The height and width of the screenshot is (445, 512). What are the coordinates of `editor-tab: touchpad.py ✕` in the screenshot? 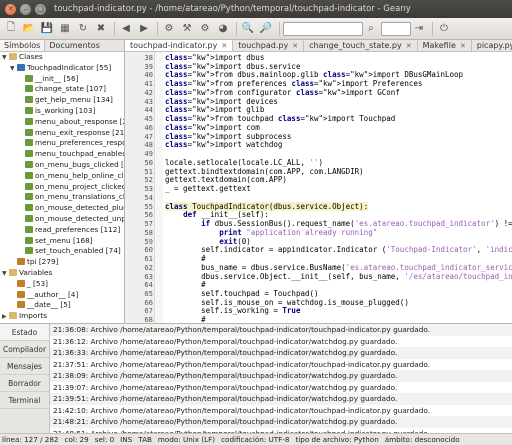 It's located at (269, 45).